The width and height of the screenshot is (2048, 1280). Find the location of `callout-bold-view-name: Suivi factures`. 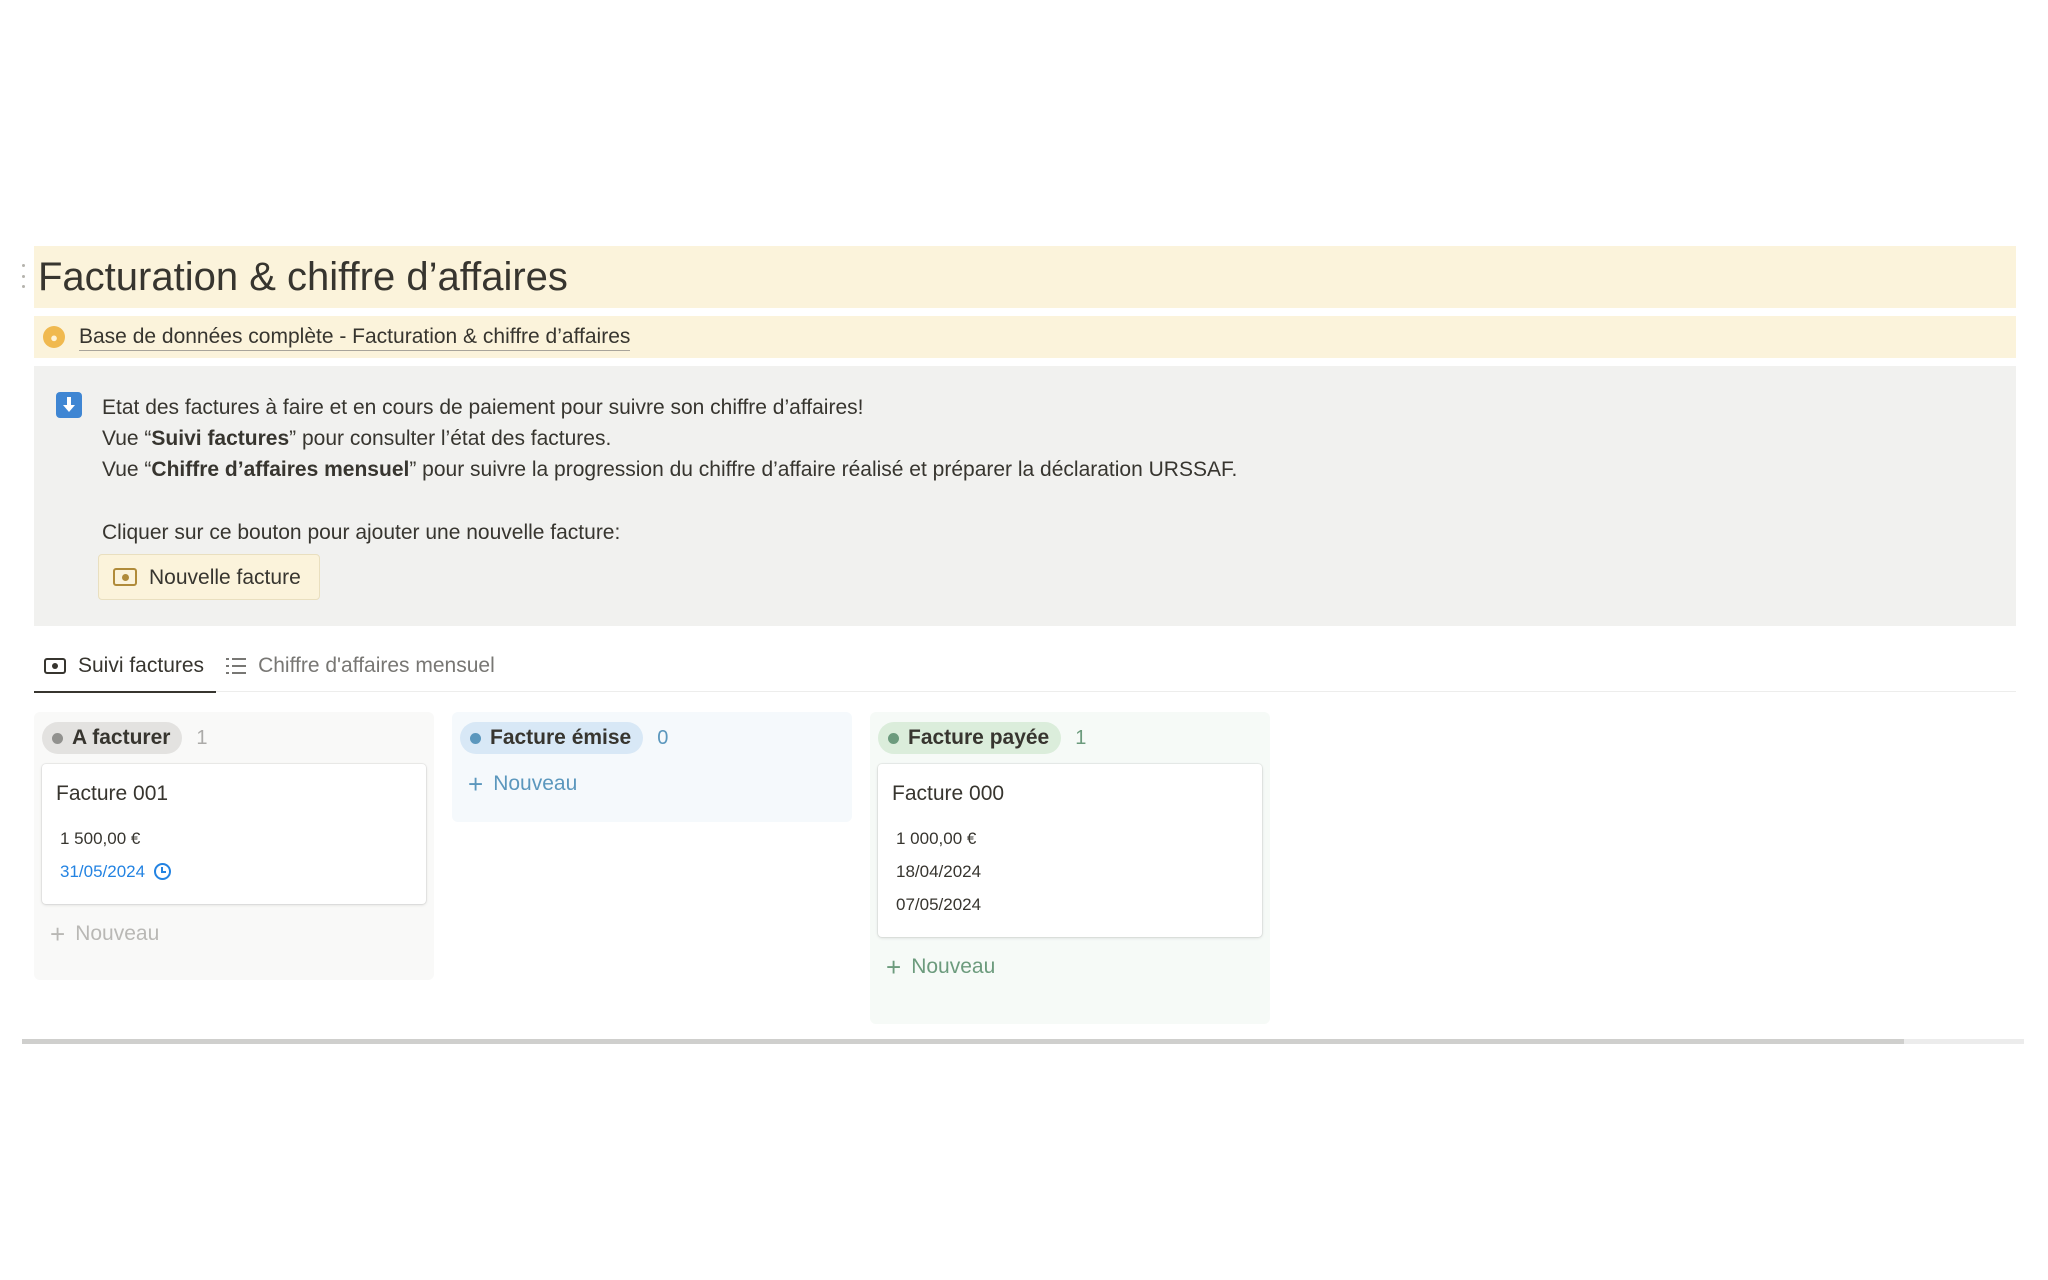

callout-bold-view-name: Suivi factures is located at coordinates (220, 438).